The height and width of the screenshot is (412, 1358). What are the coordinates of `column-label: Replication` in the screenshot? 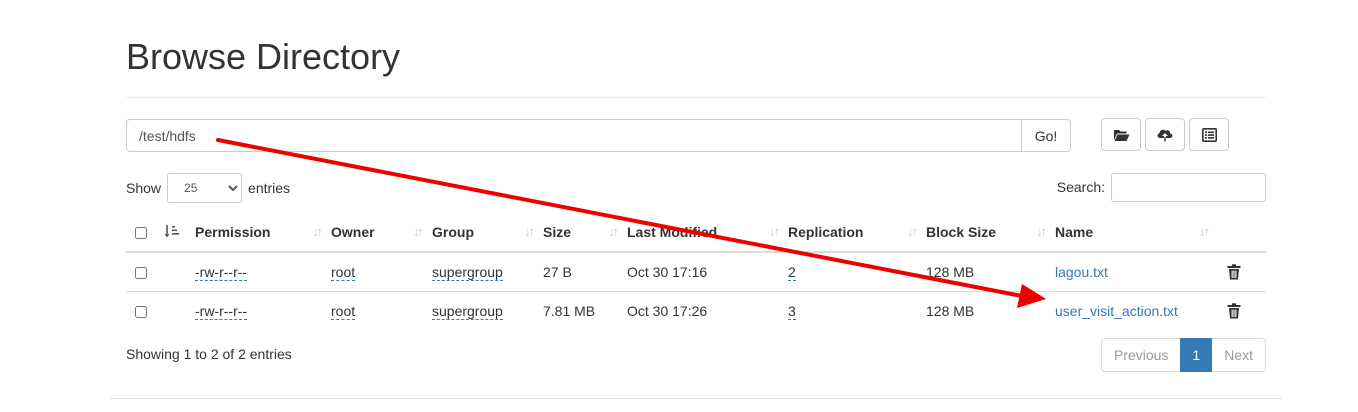 It's located at (826, 232).